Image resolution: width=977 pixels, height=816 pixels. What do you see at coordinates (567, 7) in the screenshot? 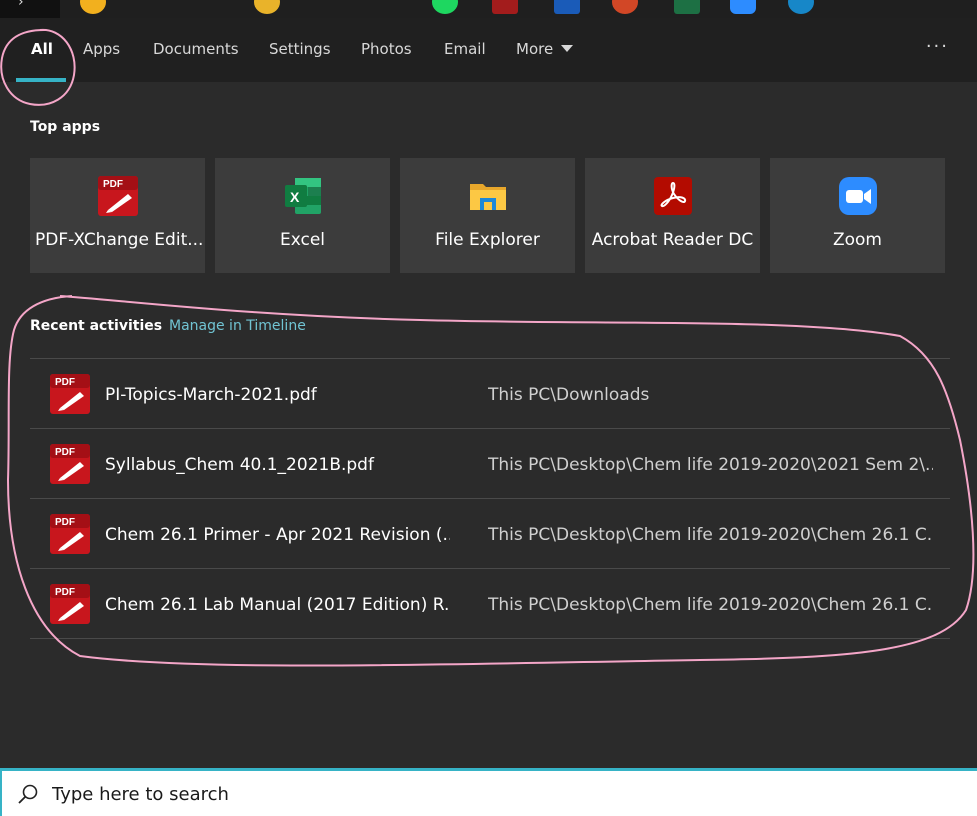
I see `word-taskbar-icon` at bounding box center [567, 7].